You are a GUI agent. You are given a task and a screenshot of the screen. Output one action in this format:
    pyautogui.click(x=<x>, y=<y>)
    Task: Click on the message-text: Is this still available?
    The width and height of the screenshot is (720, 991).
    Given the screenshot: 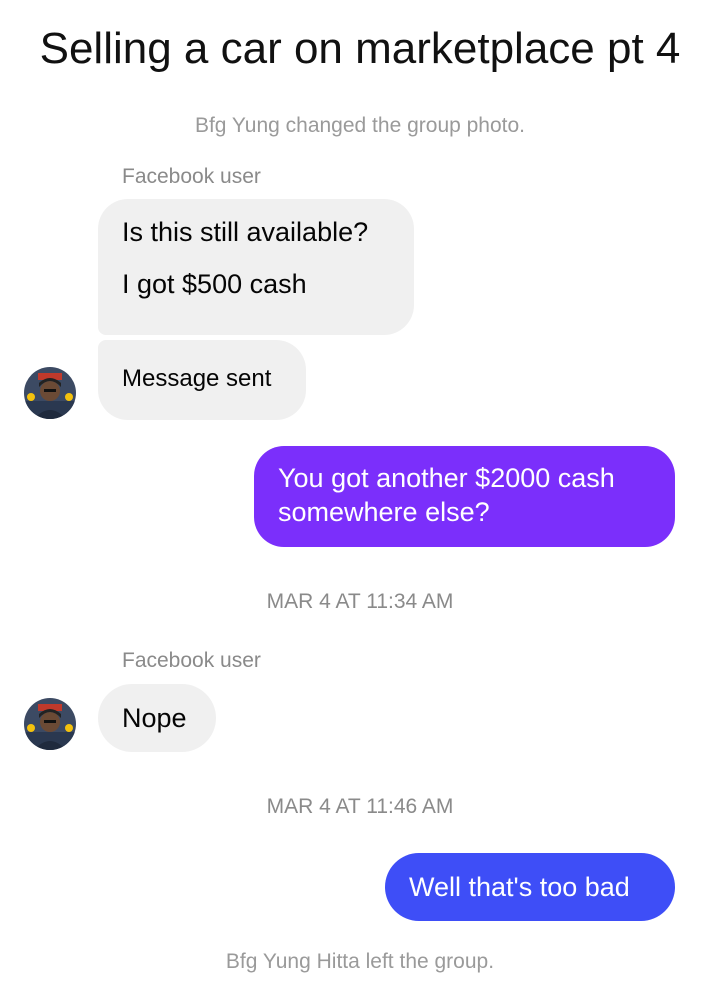 What is the action you would take?
    pyautogui.click(x=245, y=232)
    